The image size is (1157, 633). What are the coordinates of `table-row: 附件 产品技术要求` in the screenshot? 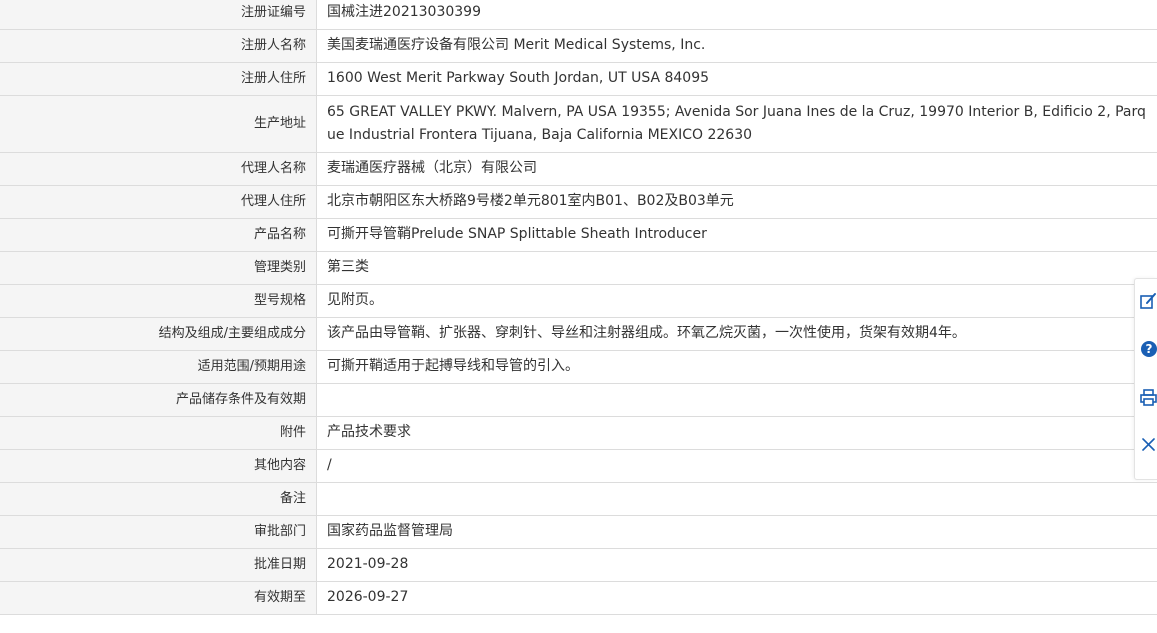 It's located at (578, 433).